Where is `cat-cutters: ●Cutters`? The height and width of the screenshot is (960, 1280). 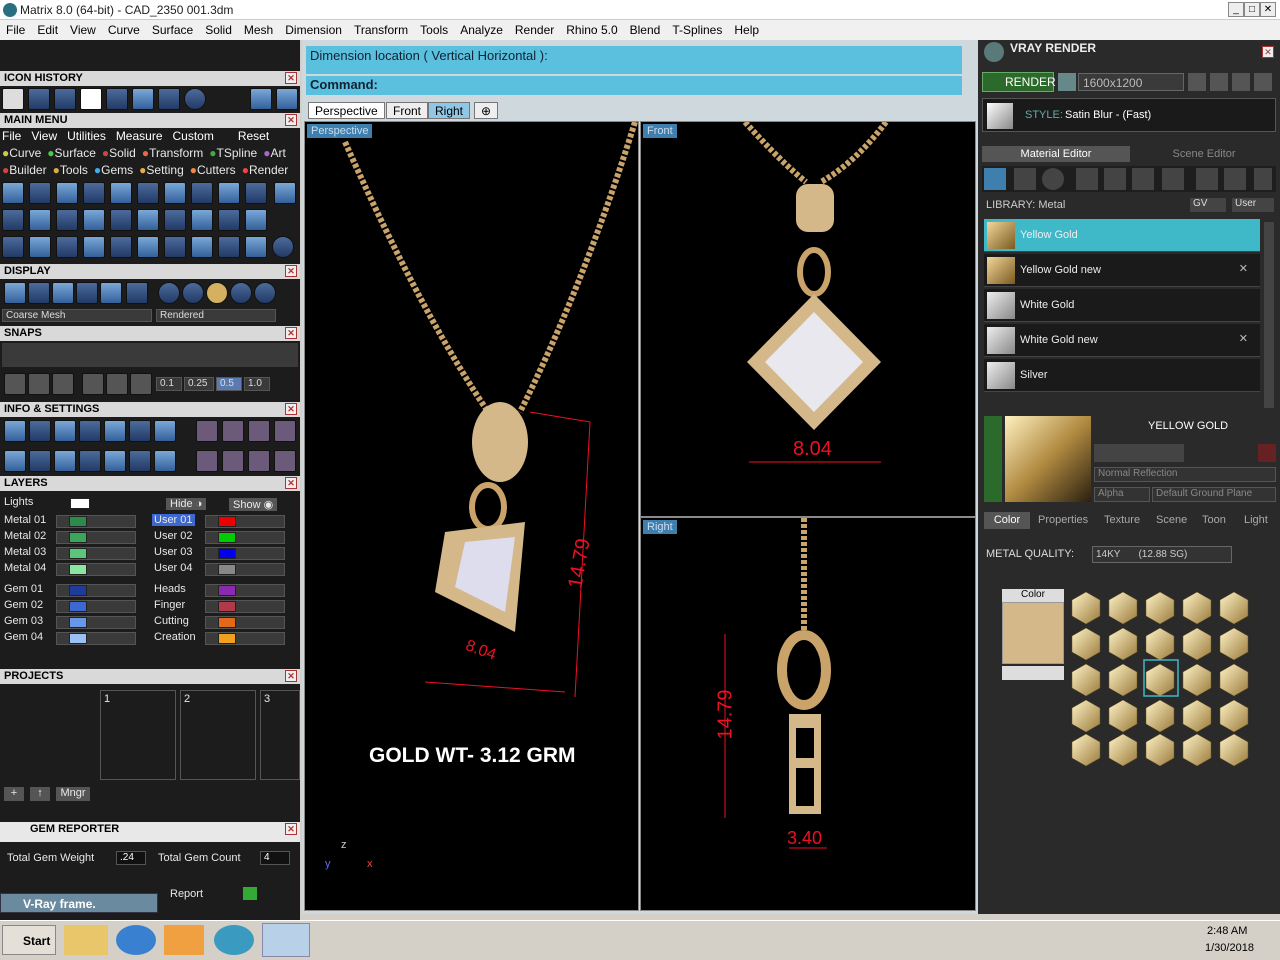
cat-cutters: ●Cutters is located at coordinates (213, 170).